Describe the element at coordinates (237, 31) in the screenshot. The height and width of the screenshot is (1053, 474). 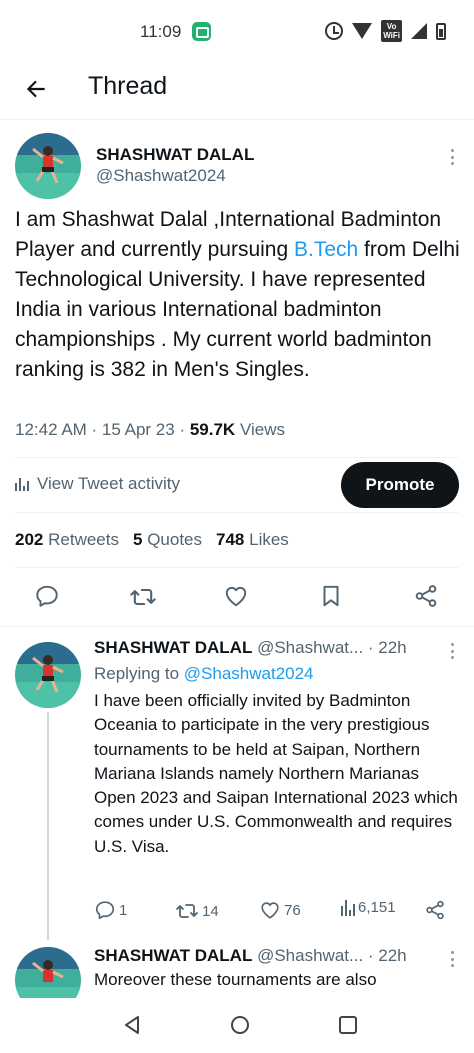
I see `status-bar: 11:09 Vo WiFi` at that location.